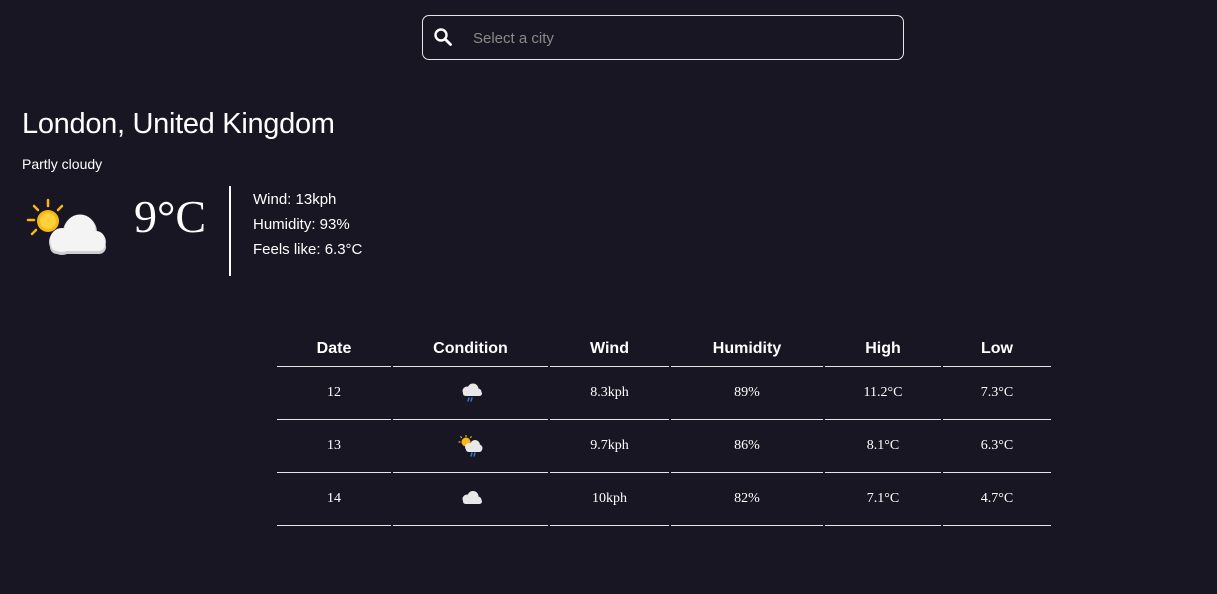  I want to click on current-condition: Partly cloudy, so click(62, 164).